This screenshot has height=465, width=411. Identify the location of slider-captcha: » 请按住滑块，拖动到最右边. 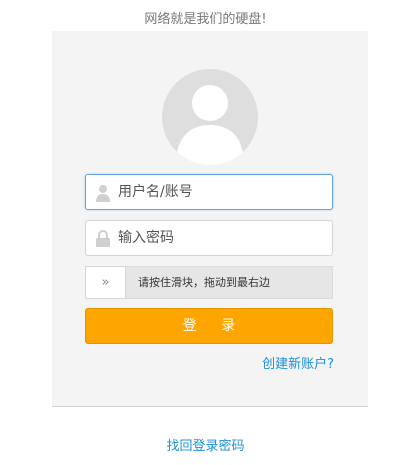
(209, 282).